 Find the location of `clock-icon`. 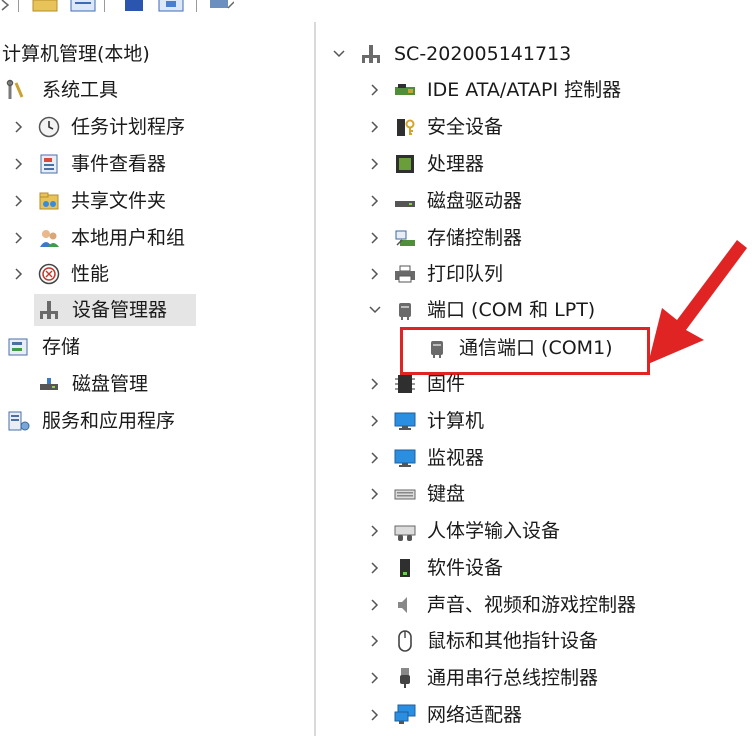

clock-icon is located at coordinates (49, 127).